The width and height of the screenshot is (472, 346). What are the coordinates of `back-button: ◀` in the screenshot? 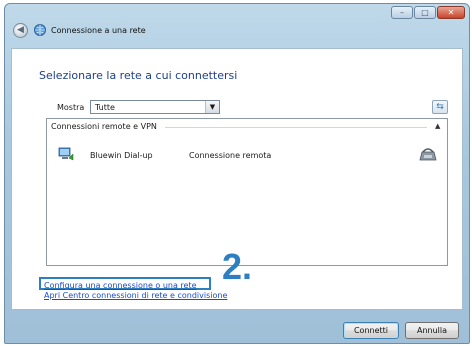 It's located at (20, 30).